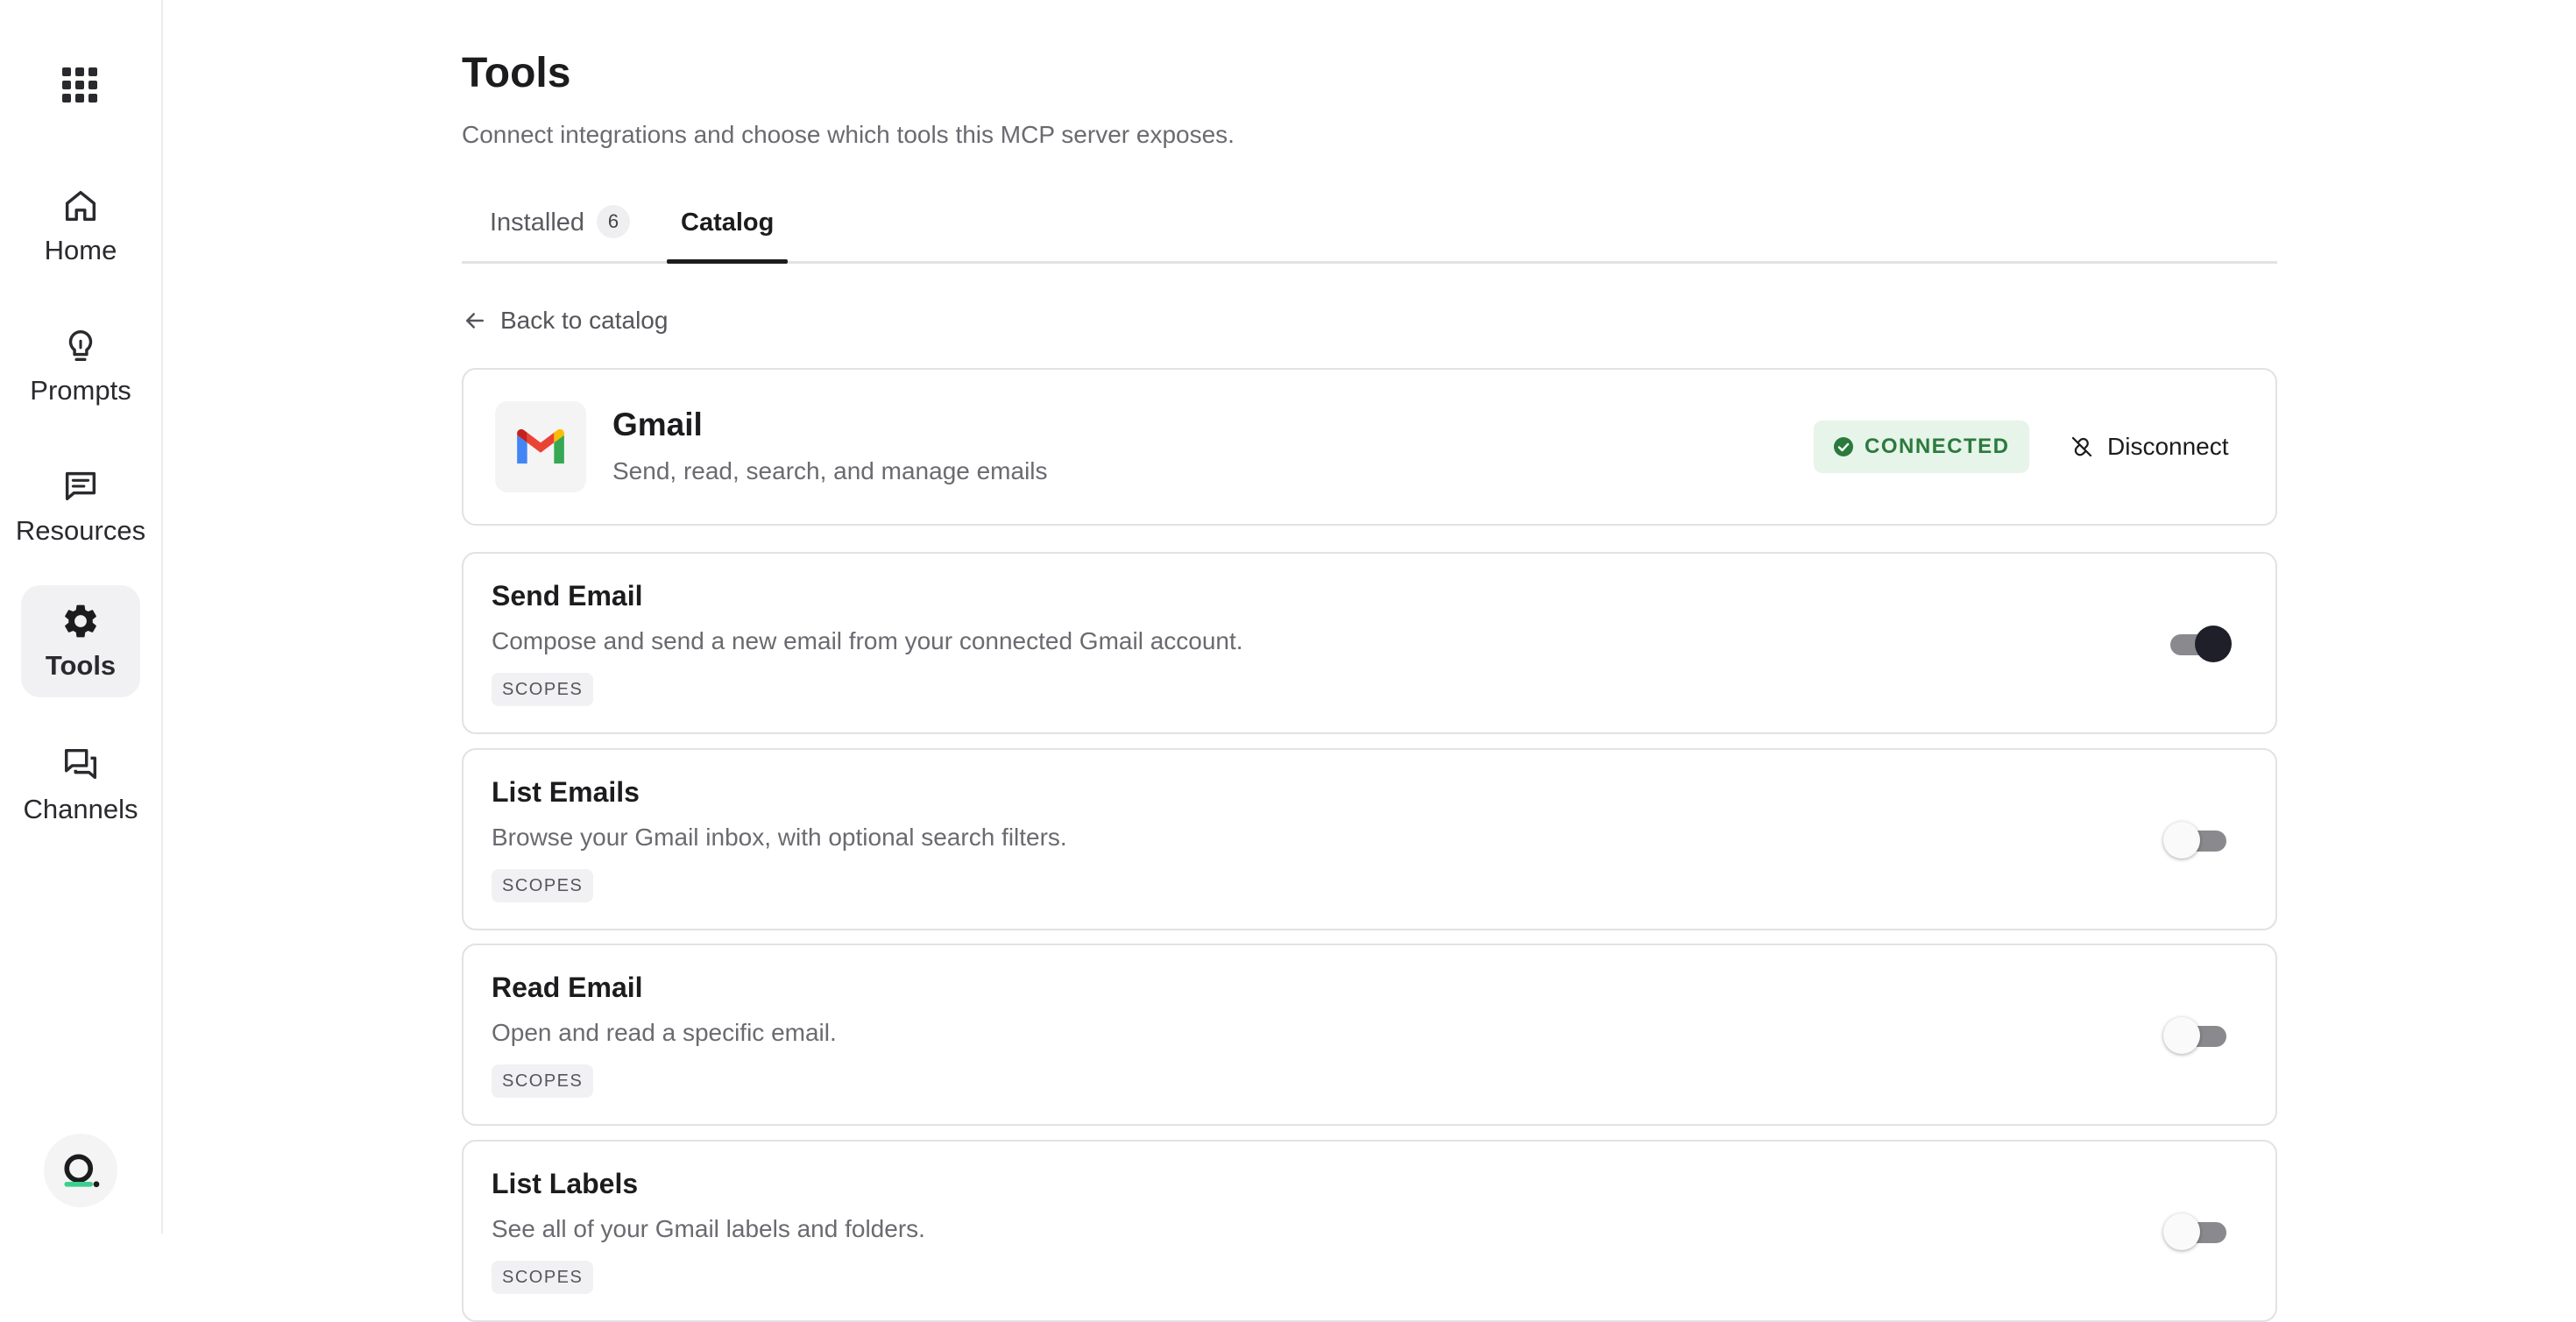 The image size is (2576, 1322). I want to click on brand-logo-icon, so click(82, 1171).